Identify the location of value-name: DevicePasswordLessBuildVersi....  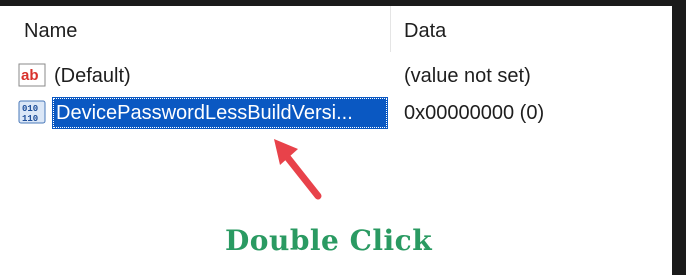
(204, 113).